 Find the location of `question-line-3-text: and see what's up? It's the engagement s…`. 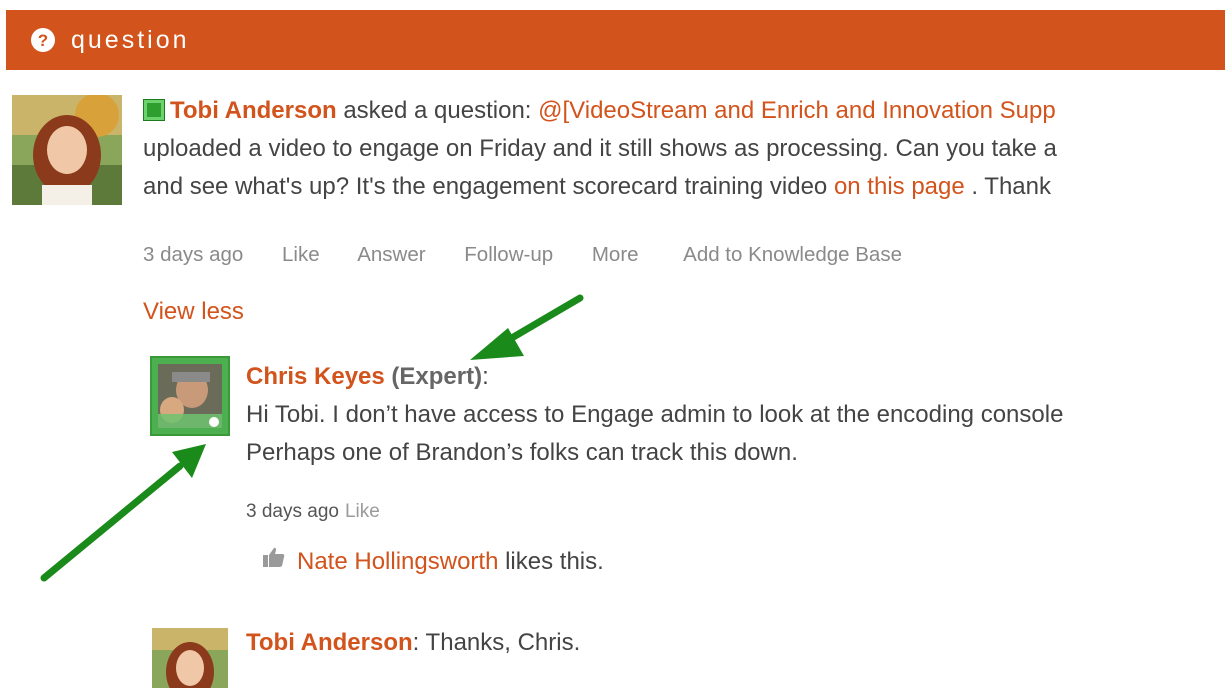

question-line-3-text: and see what's up? It's the engagement s… is located at coordinates (488, 186).